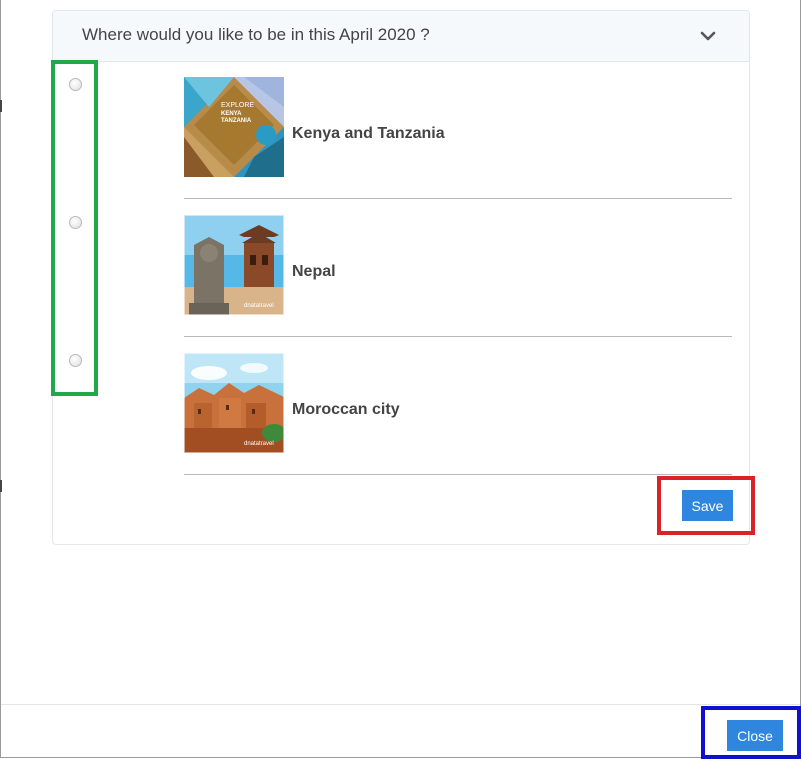  Describe the element at coordinates (708, 36) in the screenshot. I see `chevron-down-icon` at that location.